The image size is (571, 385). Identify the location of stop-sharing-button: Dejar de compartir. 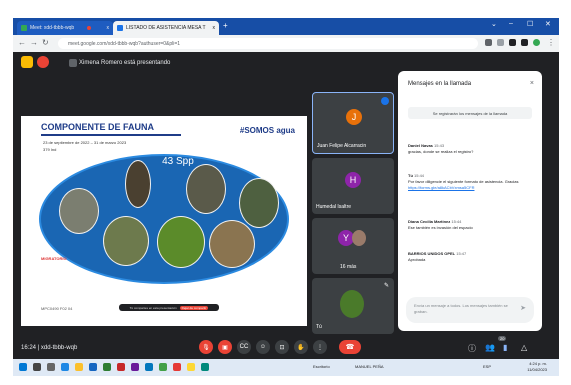
(194, 307).